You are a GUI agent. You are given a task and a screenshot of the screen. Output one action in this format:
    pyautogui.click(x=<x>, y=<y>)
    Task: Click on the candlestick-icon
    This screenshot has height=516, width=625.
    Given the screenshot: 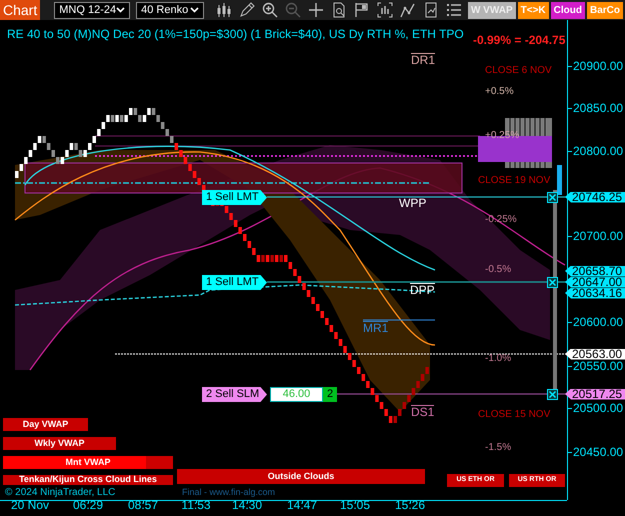 What is the action you would take?
    pyautogui.click(x=224, y=10)
    